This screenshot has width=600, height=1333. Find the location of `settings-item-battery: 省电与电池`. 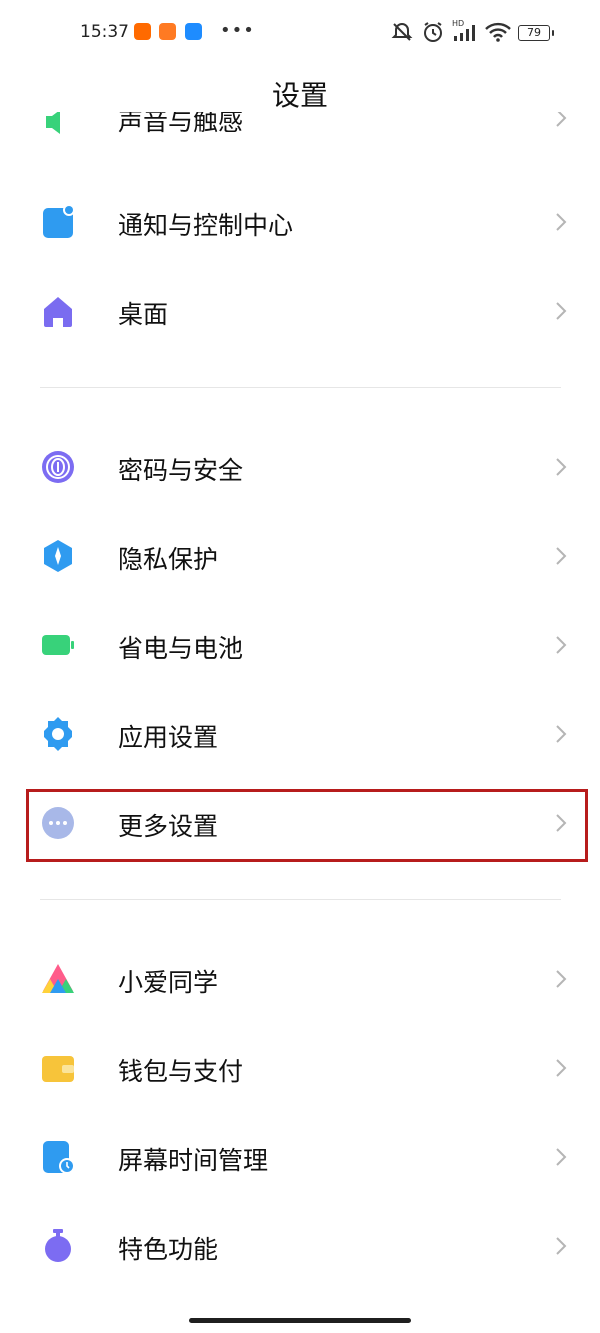

settings-item-battery: 省电与电池 is located at coordinates (300, 645).